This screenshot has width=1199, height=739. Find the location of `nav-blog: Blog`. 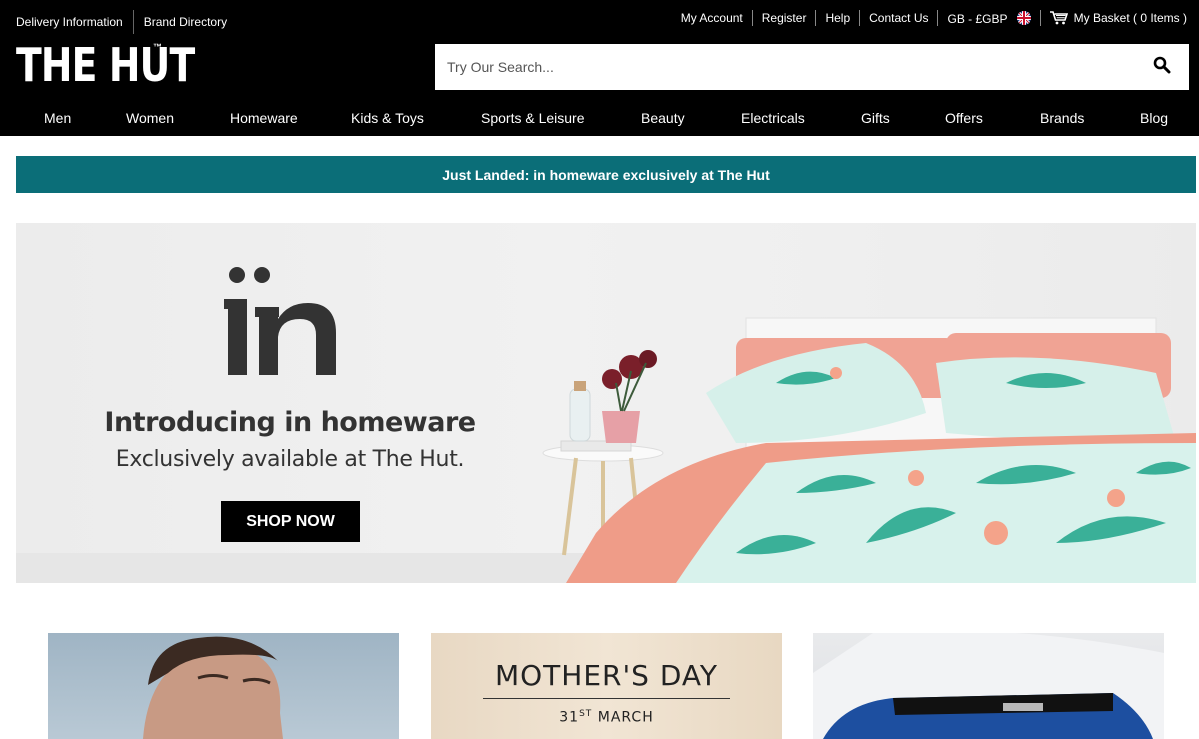

nav-blog: Blog is located at coordinates (1154, 118).